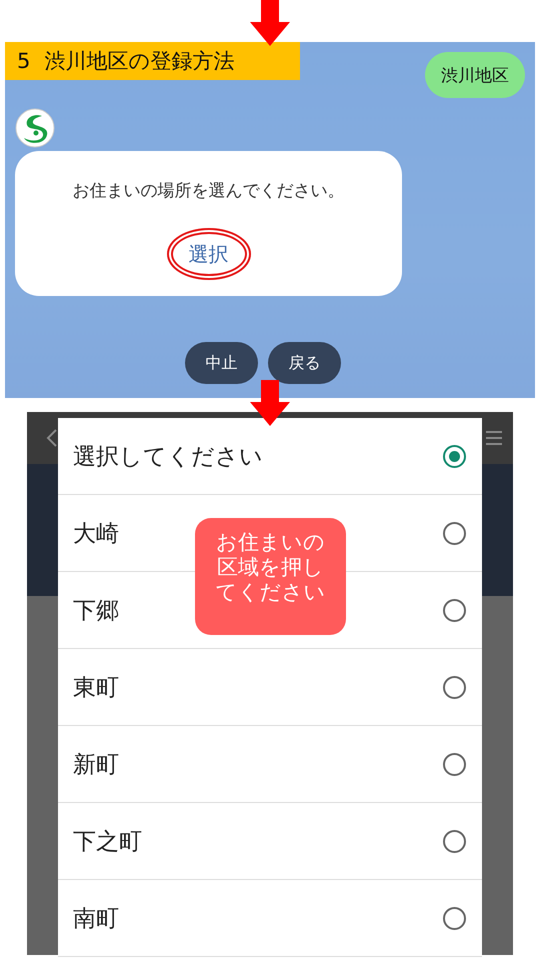 This screenshot has height=960, width=540. I want to click on back-icon, so click(52, 438).